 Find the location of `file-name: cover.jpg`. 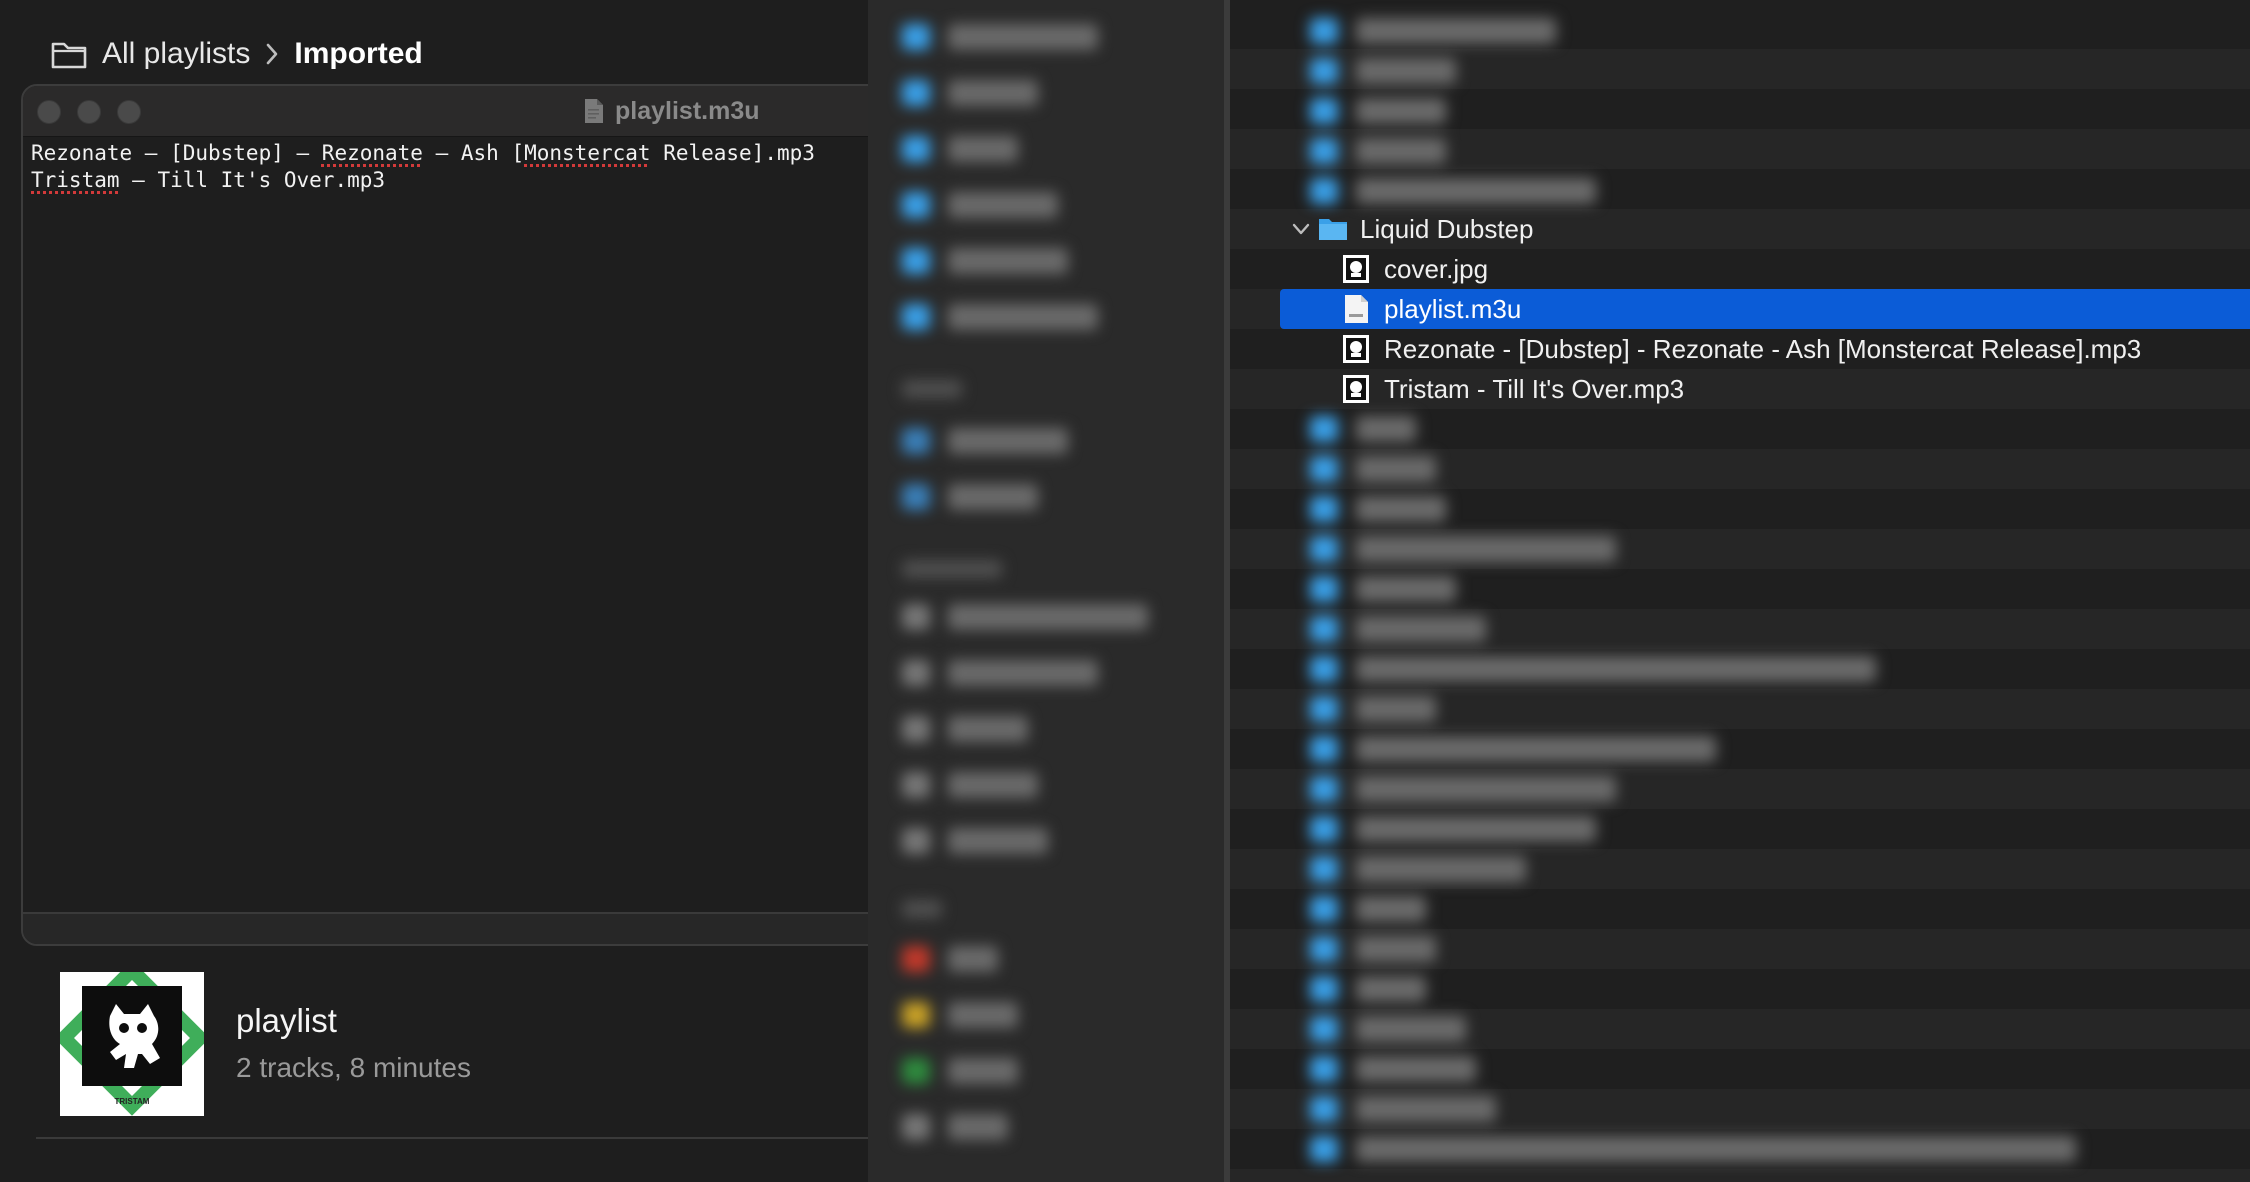

file-name: cover.jpg is located at coordinates (1436, 268).